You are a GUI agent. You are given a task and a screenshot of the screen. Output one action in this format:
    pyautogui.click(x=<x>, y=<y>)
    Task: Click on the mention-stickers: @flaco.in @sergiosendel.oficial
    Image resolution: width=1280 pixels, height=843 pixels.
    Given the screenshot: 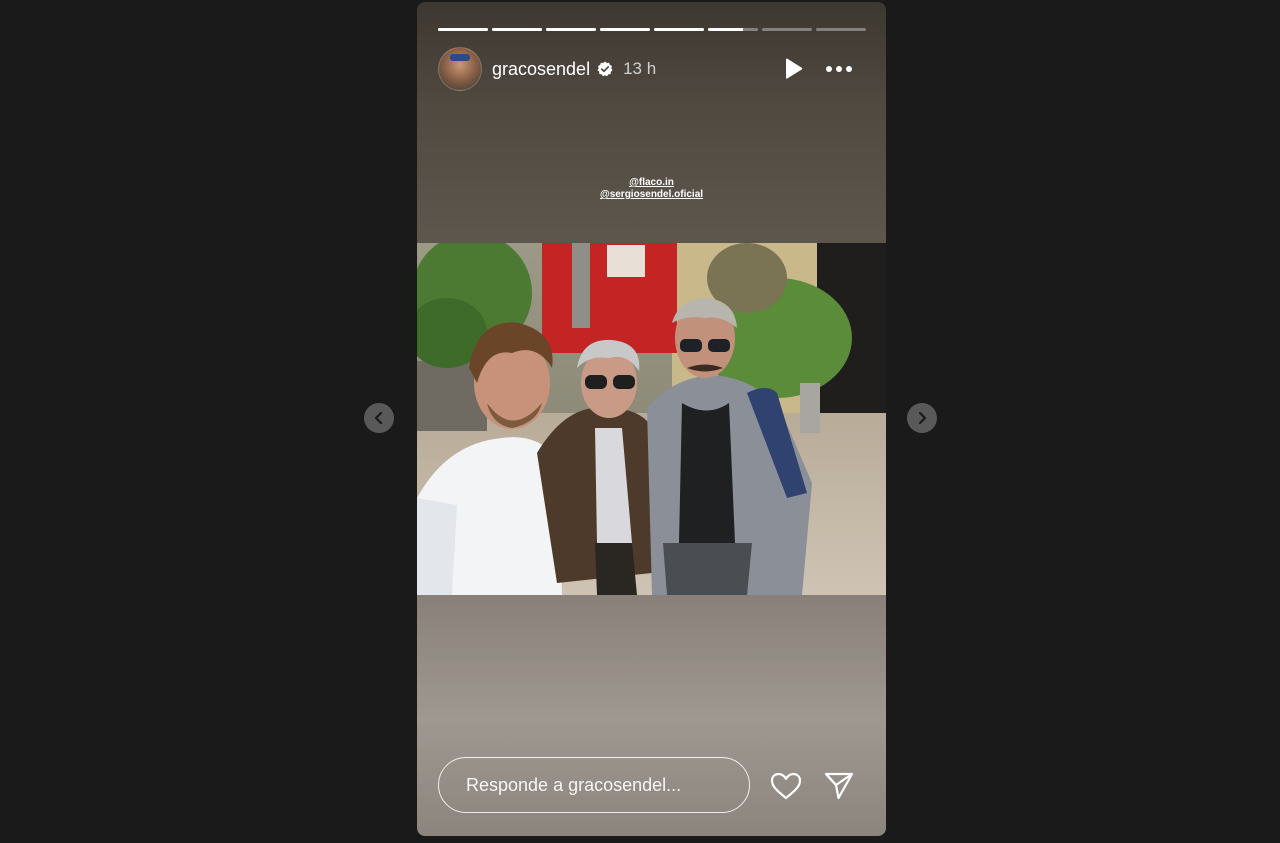 What is the action you would take?
    pyautogui.click(x=651, y=189)
    